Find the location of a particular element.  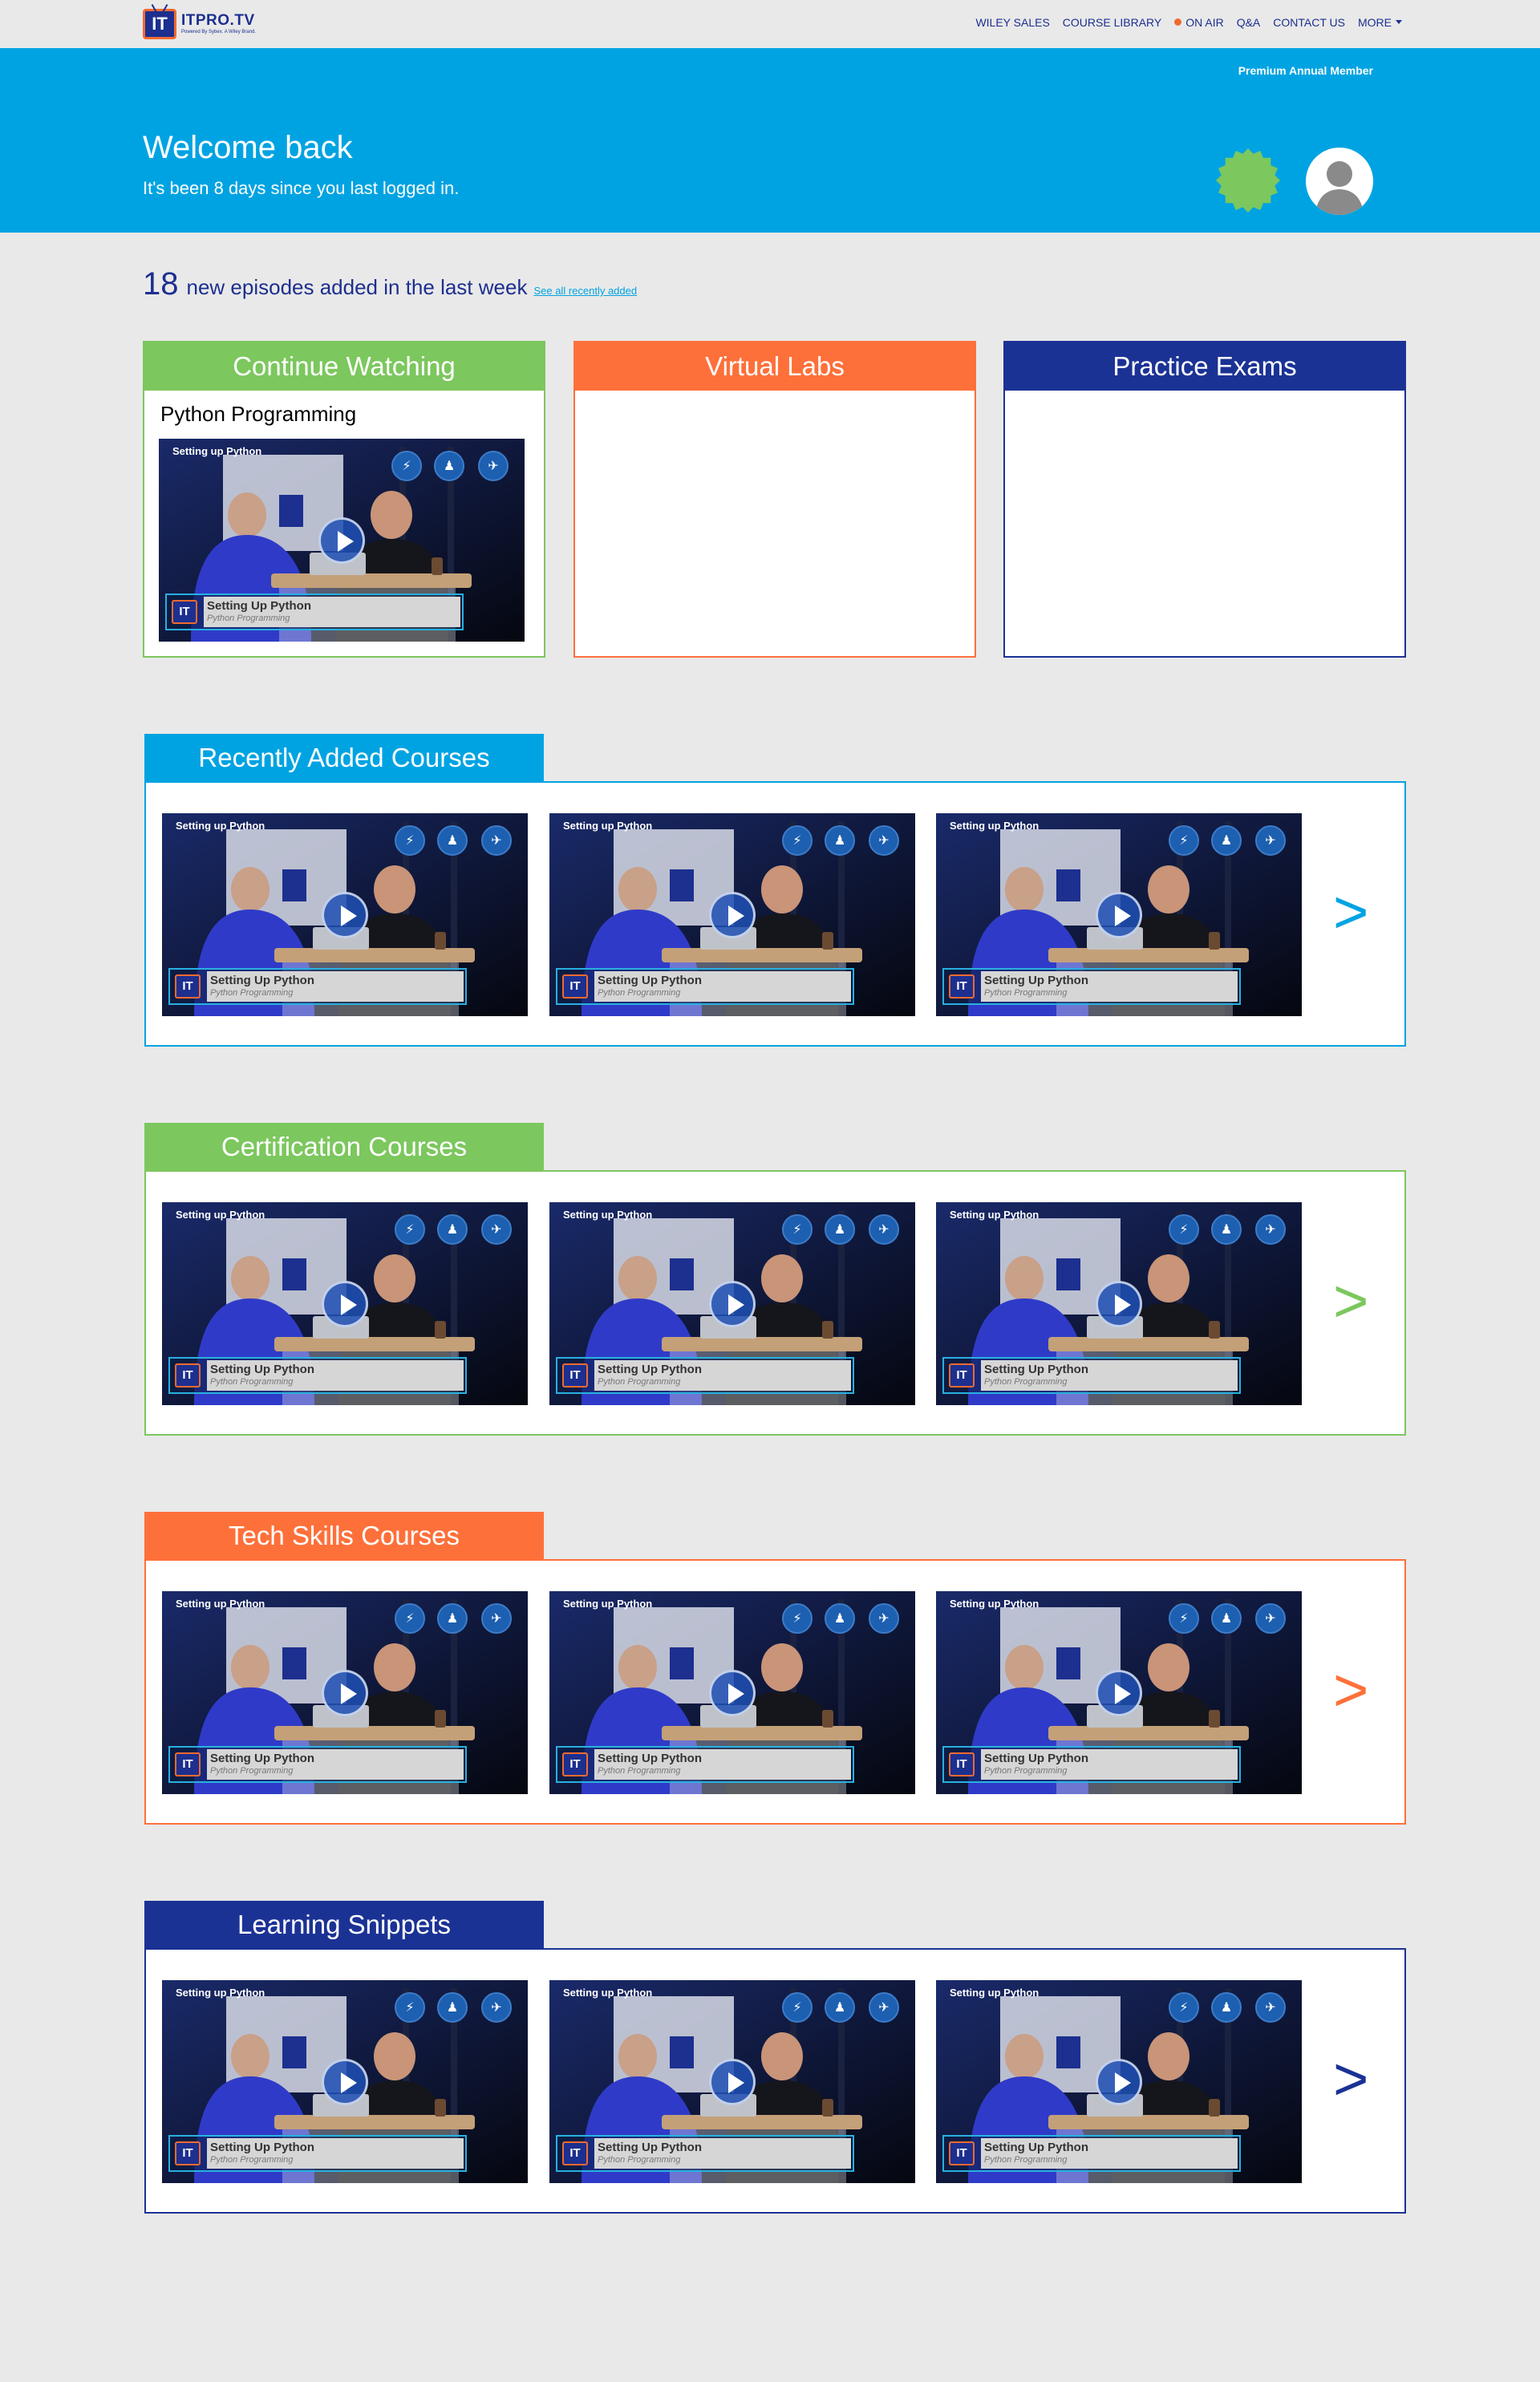

recently-added-section-title: Recently Added Courses is located at coordinates (344, 758).